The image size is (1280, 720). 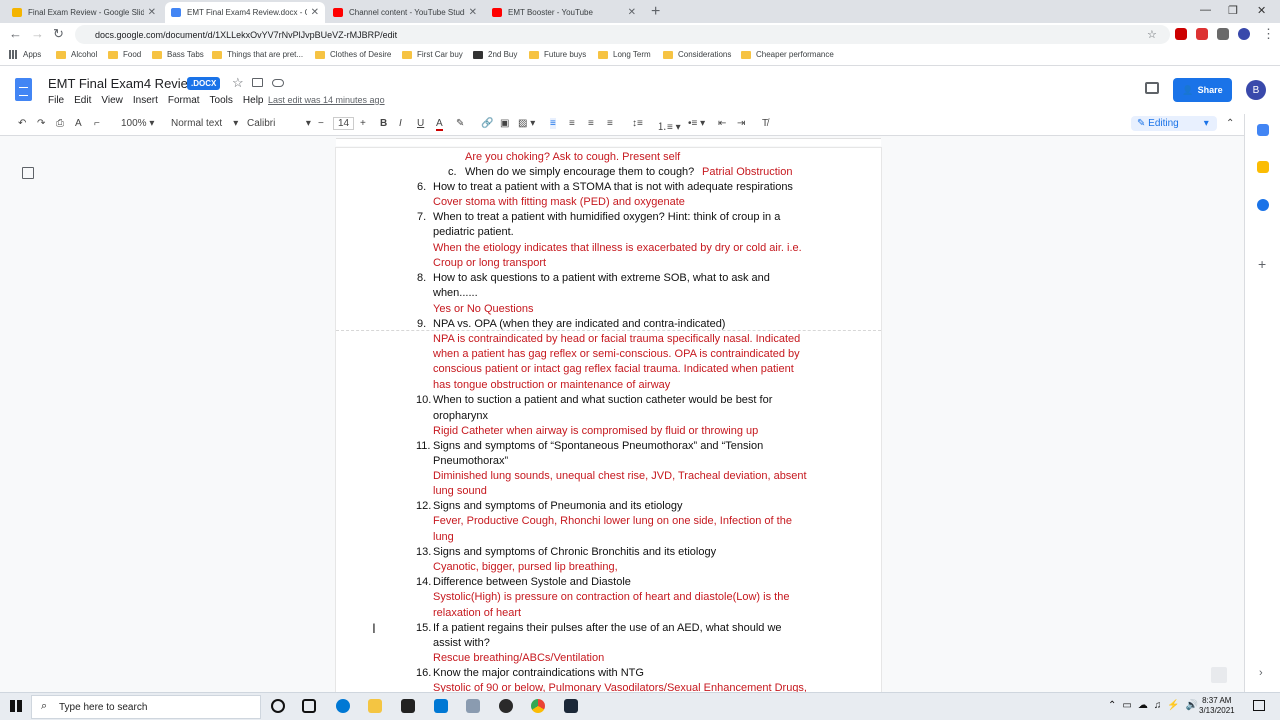 What do you see at coordinates (16, 706) in the screenshot?
I see `windows-start-icon` at bounding box center [16, 706].